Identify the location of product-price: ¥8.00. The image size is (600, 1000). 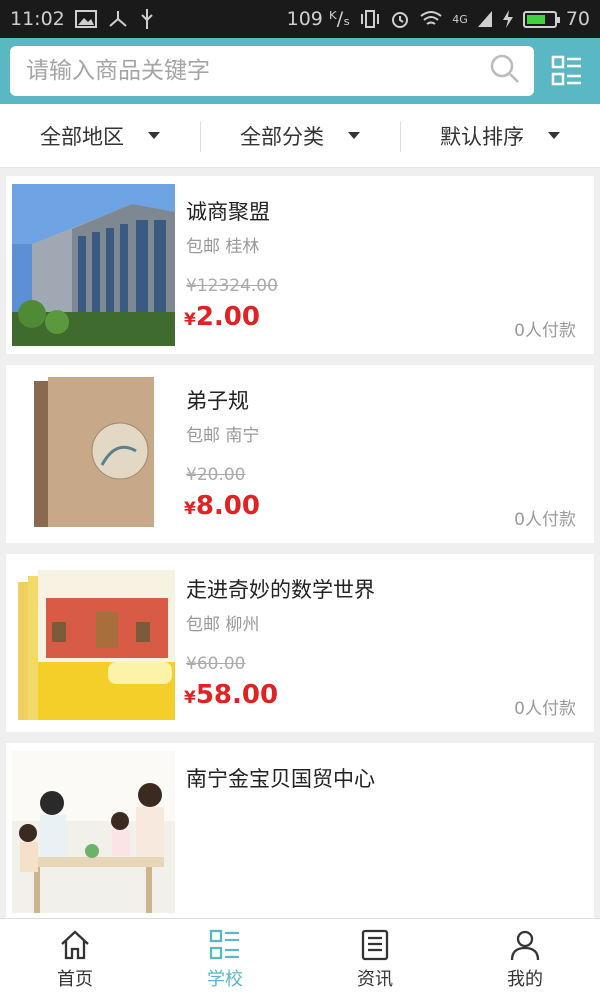
(222, 506).